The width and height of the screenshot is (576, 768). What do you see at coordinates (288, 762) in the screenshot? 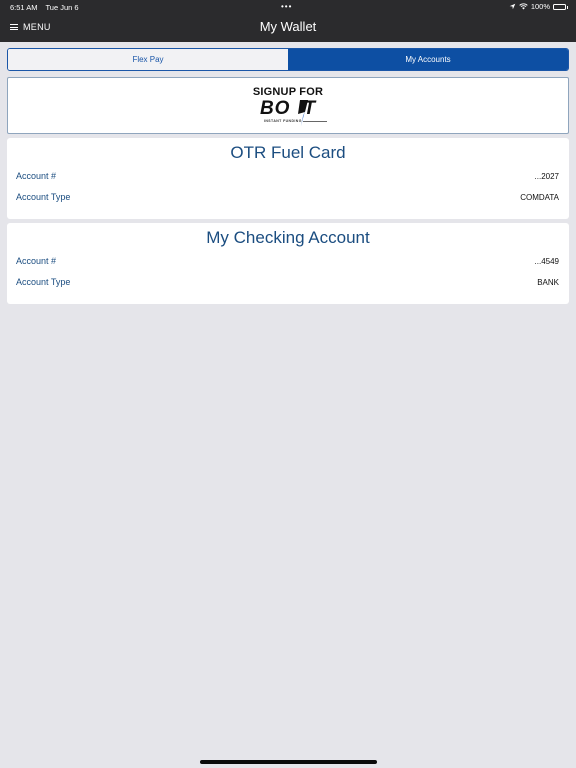
I see `home-indicator` at bounding box center [288, 762].